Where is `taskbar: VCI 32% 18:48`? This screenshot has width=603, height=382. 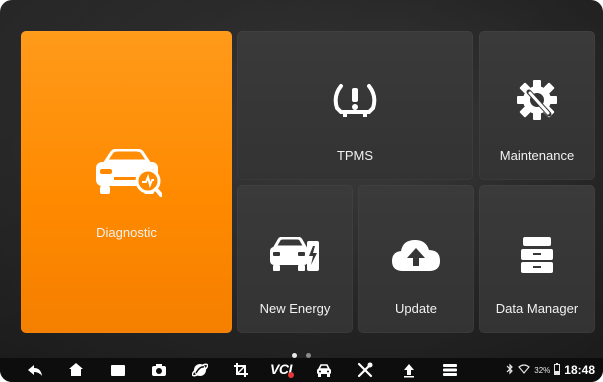 taskbar: VCI 32% 18:48 is located at coordinates (301, 370).